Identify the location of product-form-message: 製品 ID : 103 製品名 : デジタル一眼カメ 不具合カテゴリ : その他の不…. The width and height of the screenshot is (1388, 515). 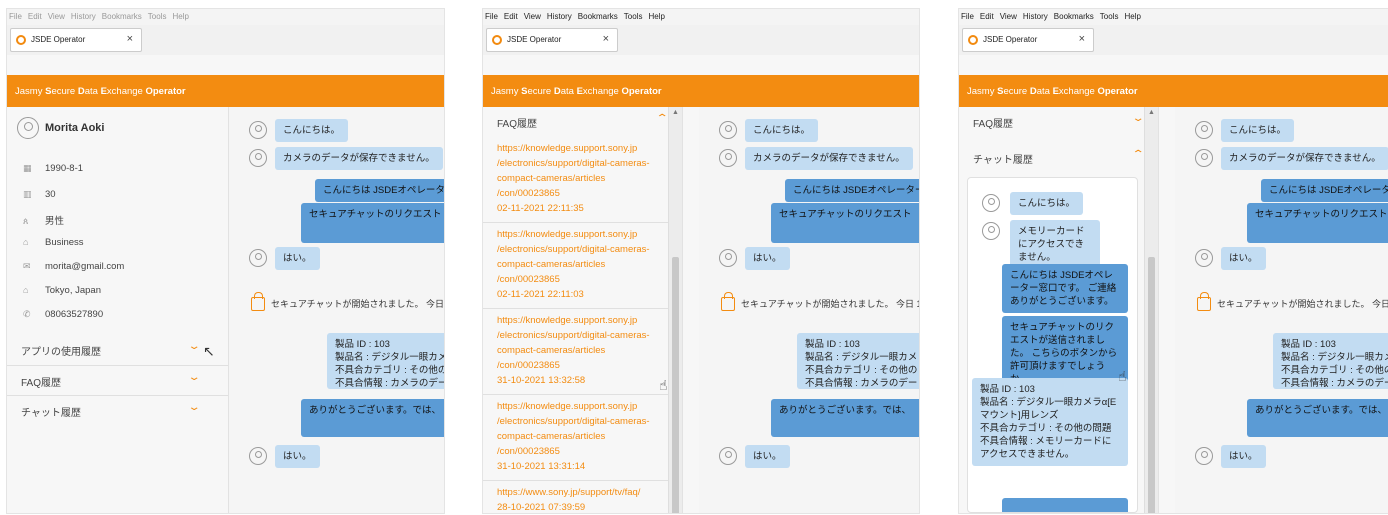
(1330, 361).